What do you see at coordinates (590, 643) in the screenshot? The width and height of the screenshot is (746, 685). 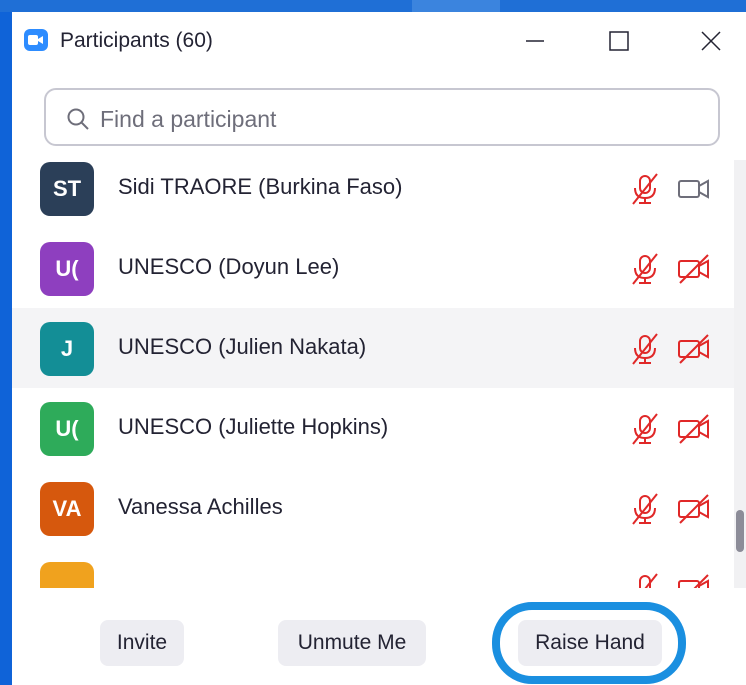 I see `raise-hand-button: Raise Hand` at bounding box center [590, 643].